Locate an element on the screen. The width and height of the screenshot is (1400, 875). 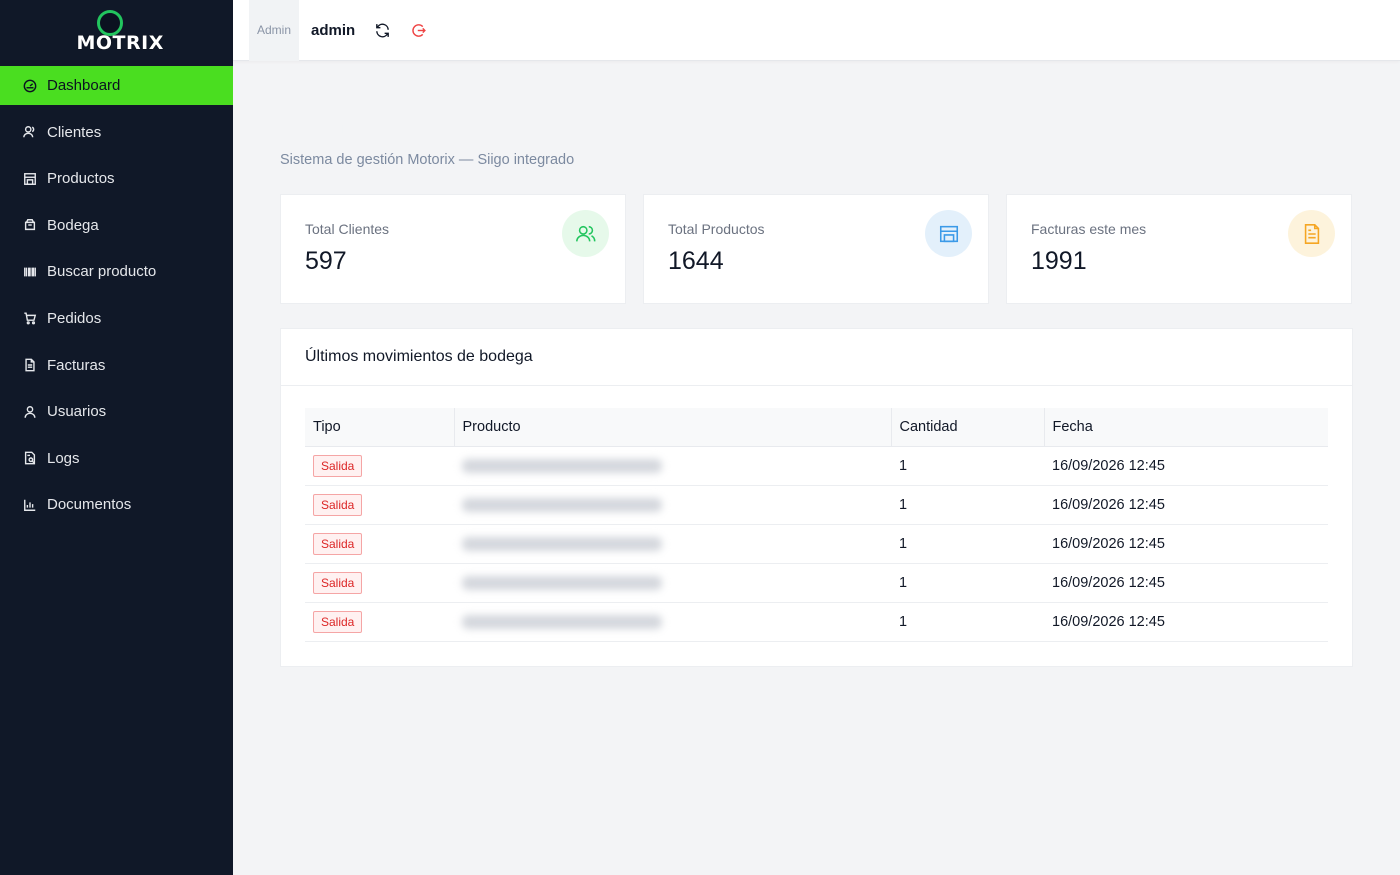
sidebar-item-buscar-producto: Buscar producto is located at coordinates (116, 271).